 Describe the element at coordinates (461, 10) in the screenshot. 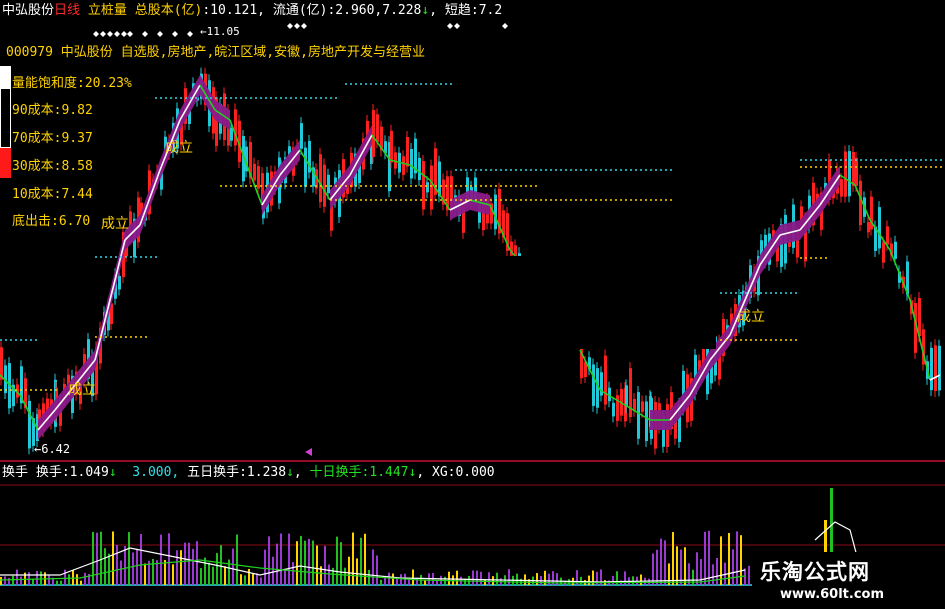

I see `short-trend-label: 短趋:` at that location.